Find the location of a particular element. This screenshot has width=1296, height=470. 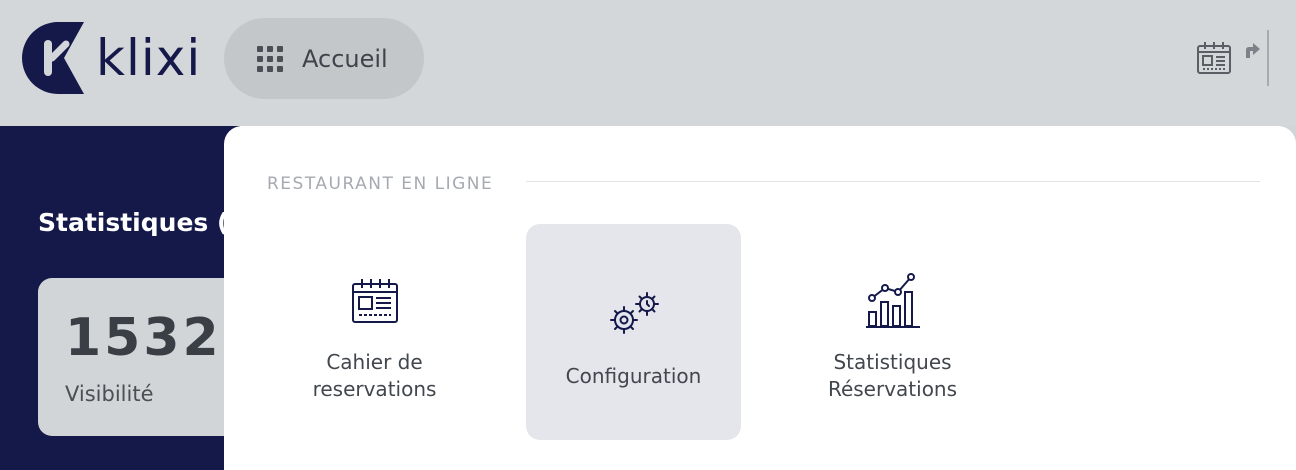

menu-item-label: Configuration is located at coordinates (633, 376).